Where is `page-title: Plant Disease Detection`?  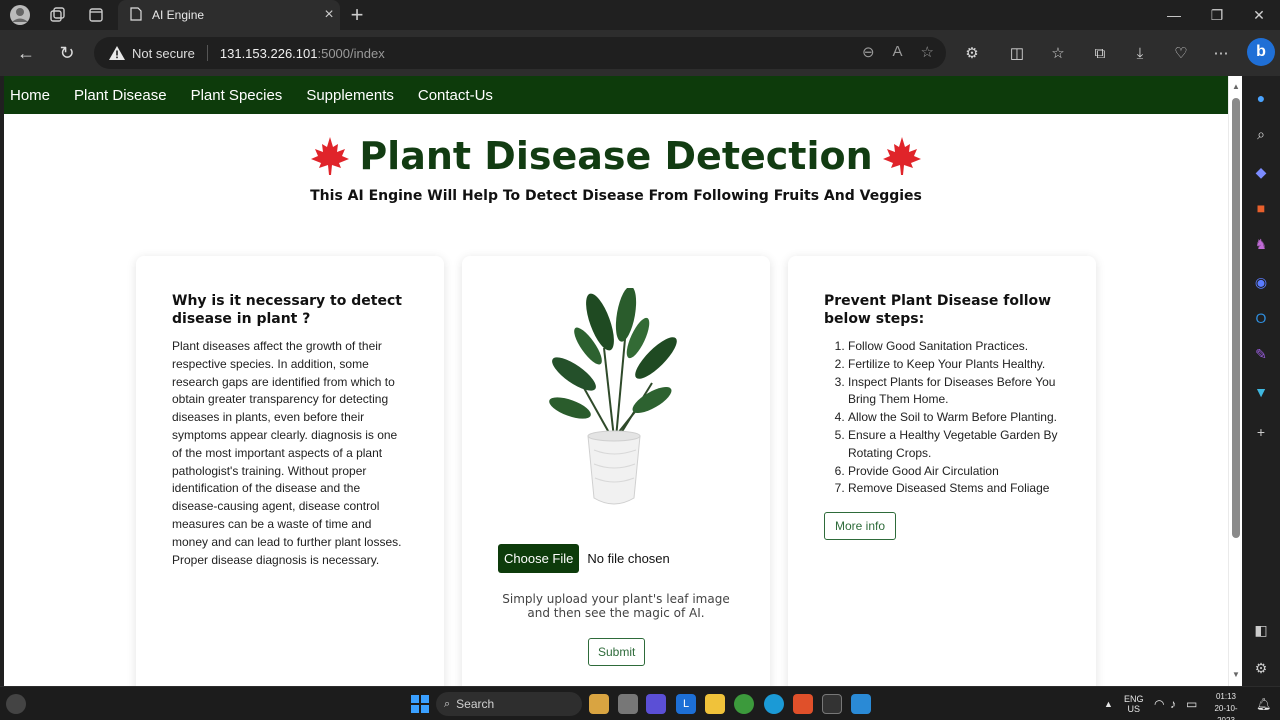 page-title: Plant Disease Detection is located at coordinates (615, 156).